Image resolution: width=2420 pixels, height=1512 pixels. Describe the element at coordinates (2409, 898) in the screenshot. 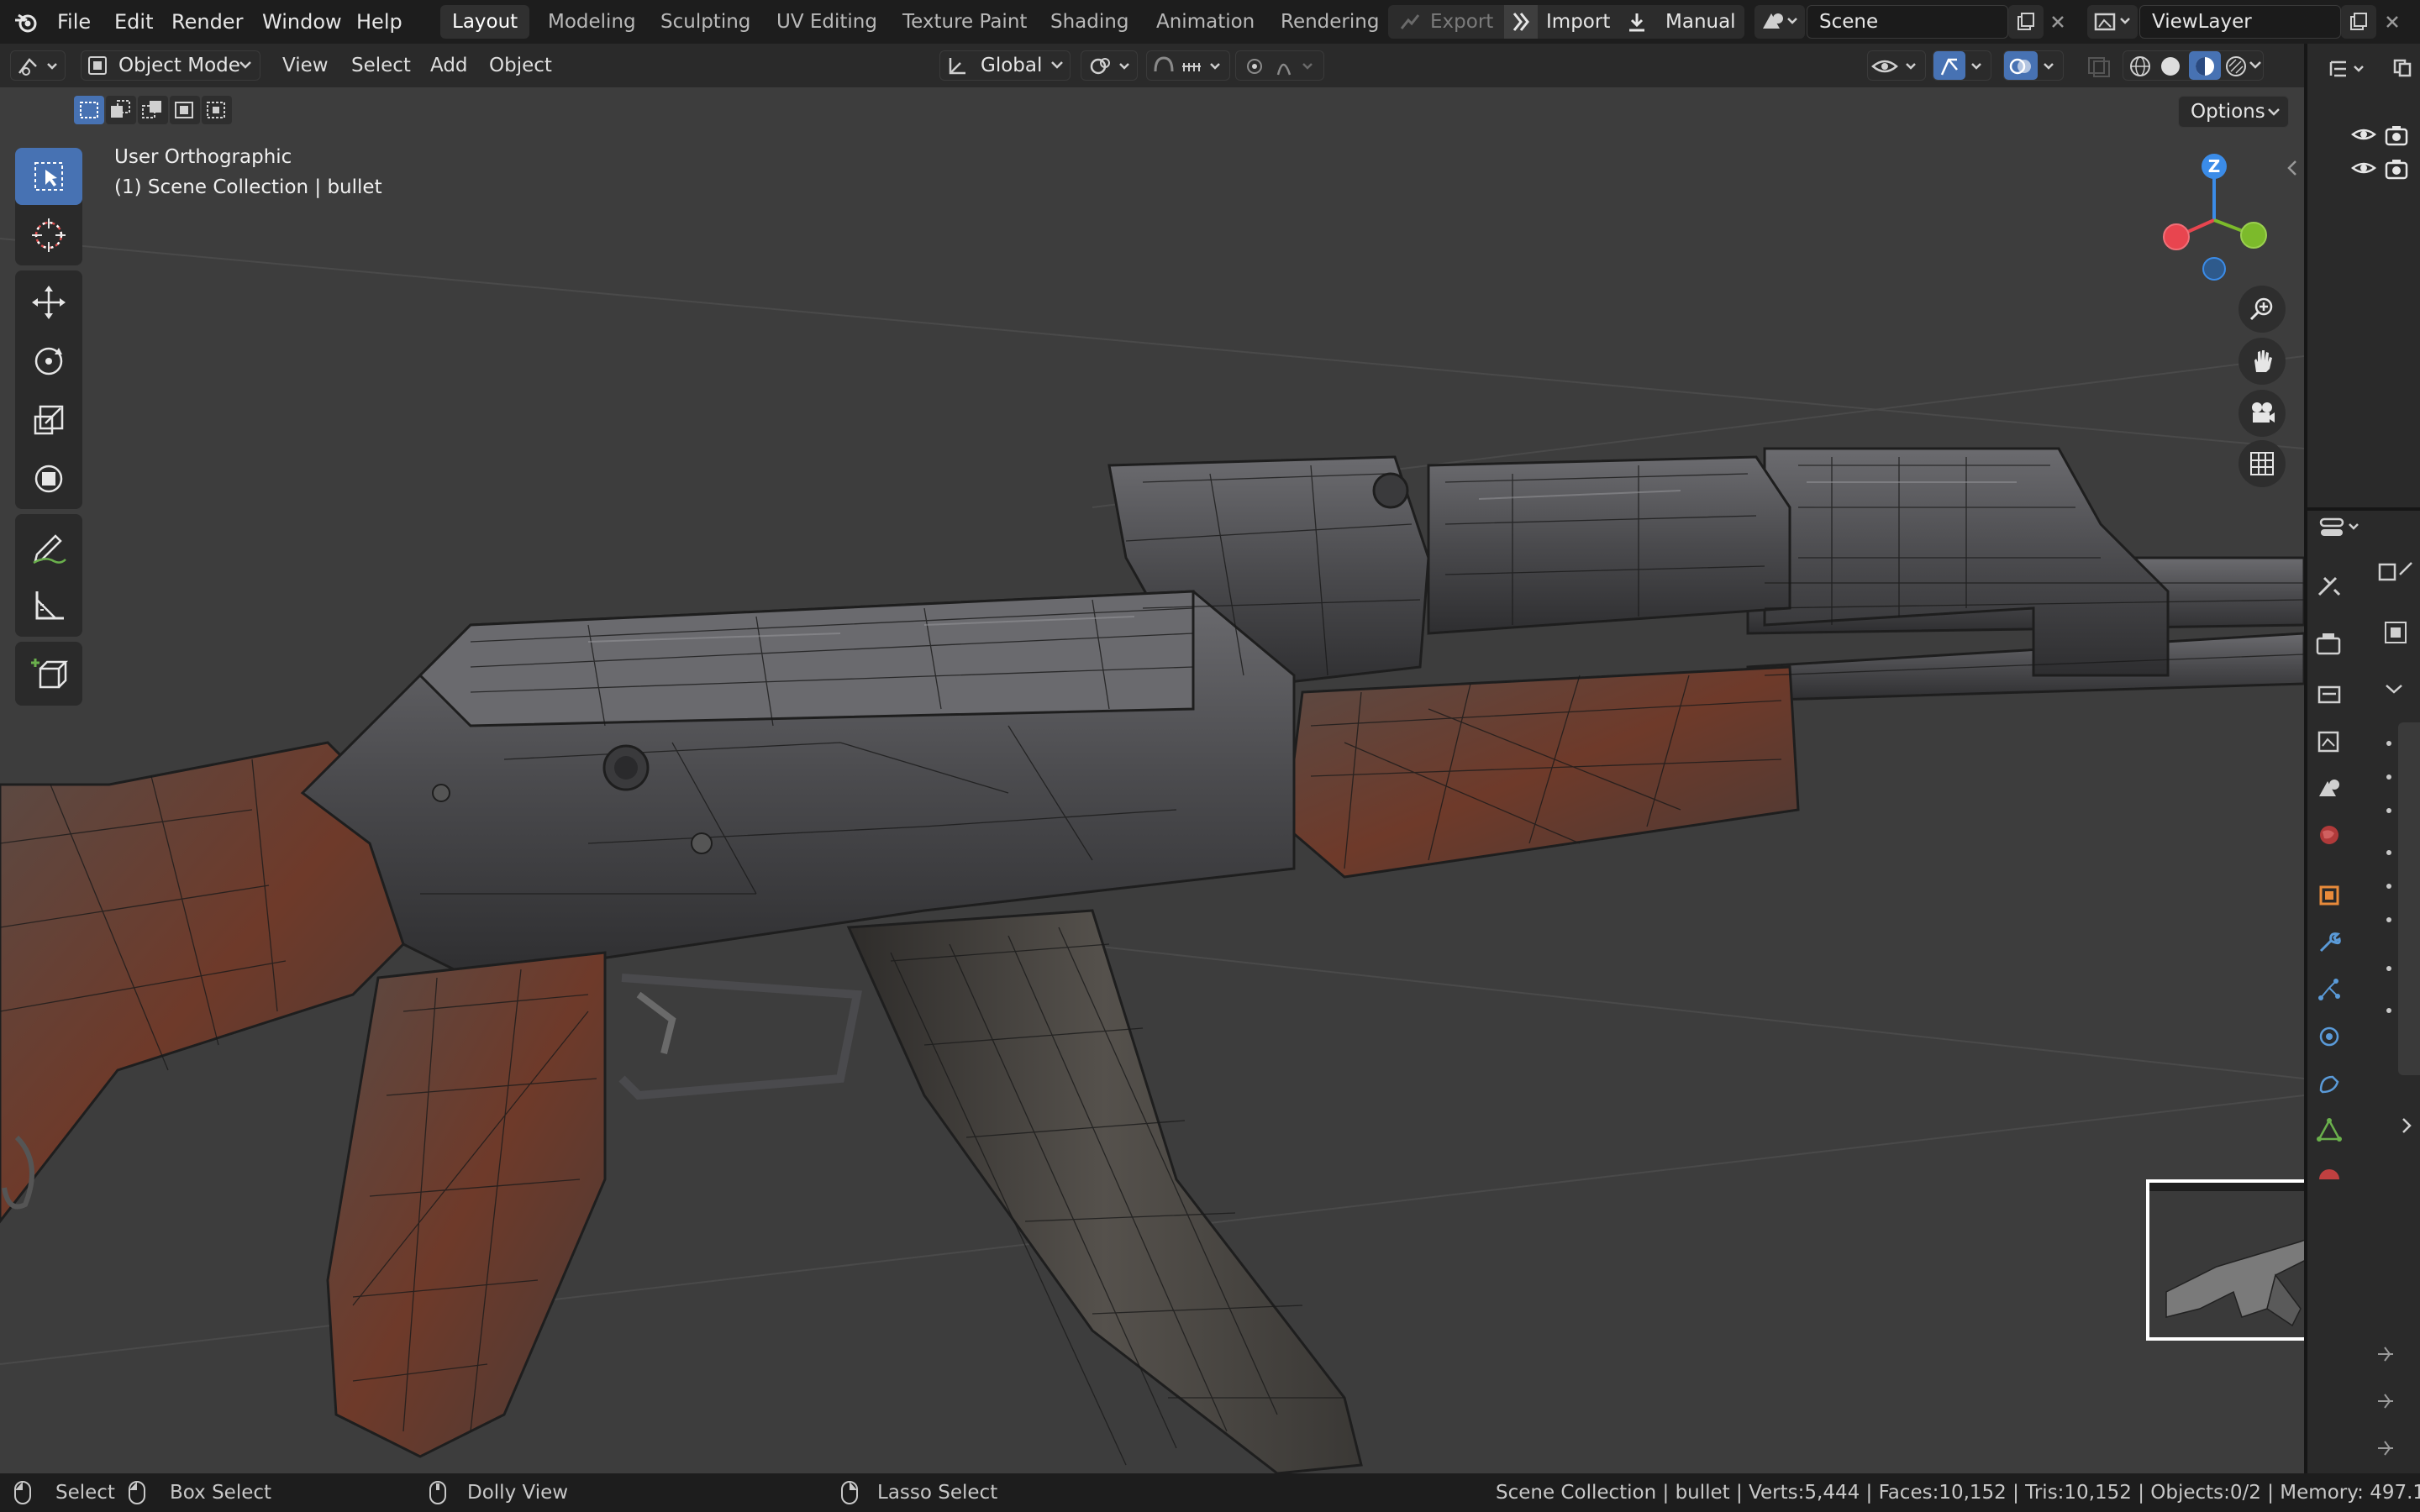

I see `property-field-column` at that location.